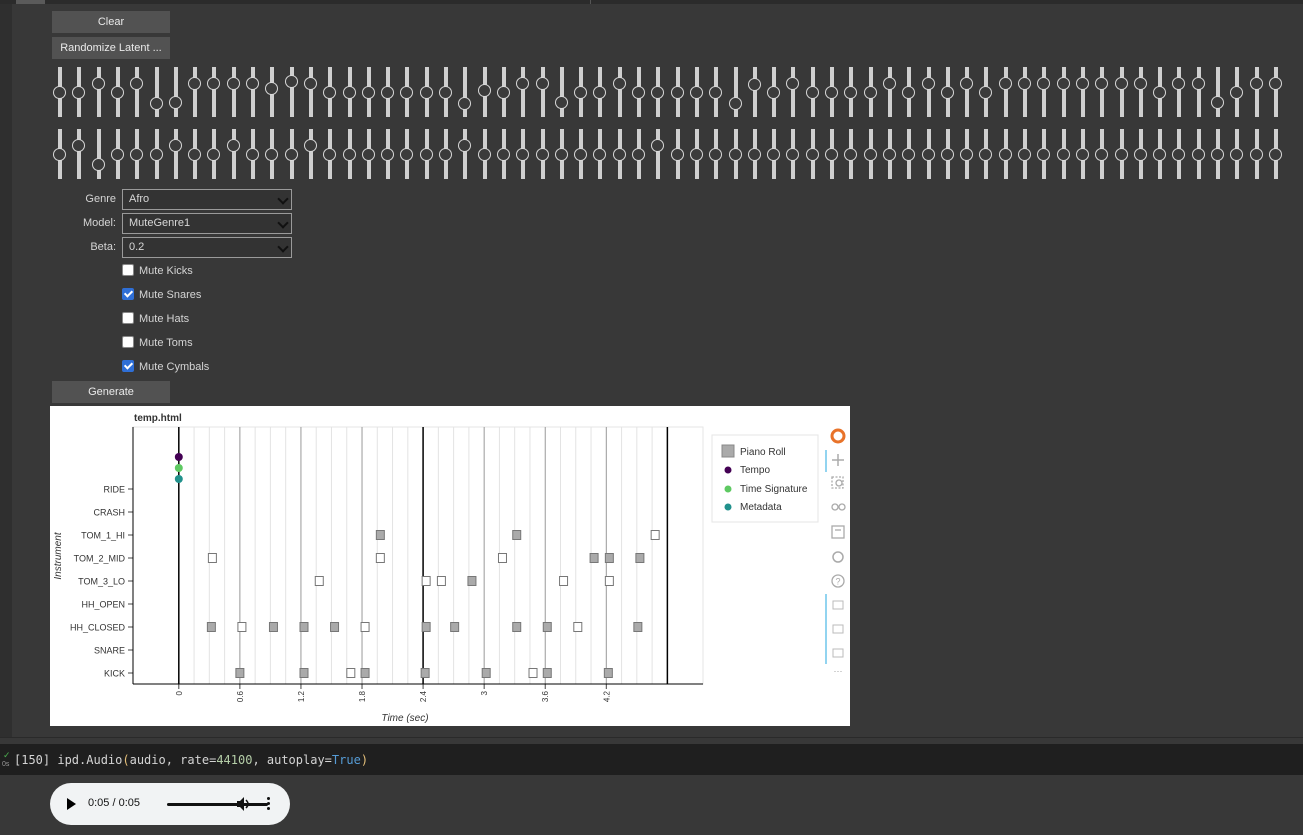 Image resolution: width=1303 pixels, height=835 pixels. What do you see at coordinates (838, 605) in the screenshot?
I see `hover-icon` at bounding box center [838, 605].